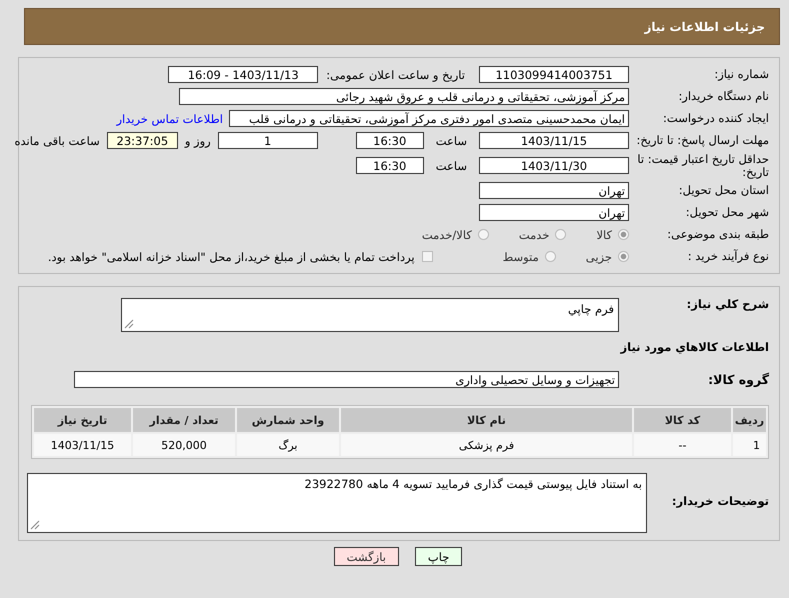  I want to click on province-field: تهران, so click(554, 191).